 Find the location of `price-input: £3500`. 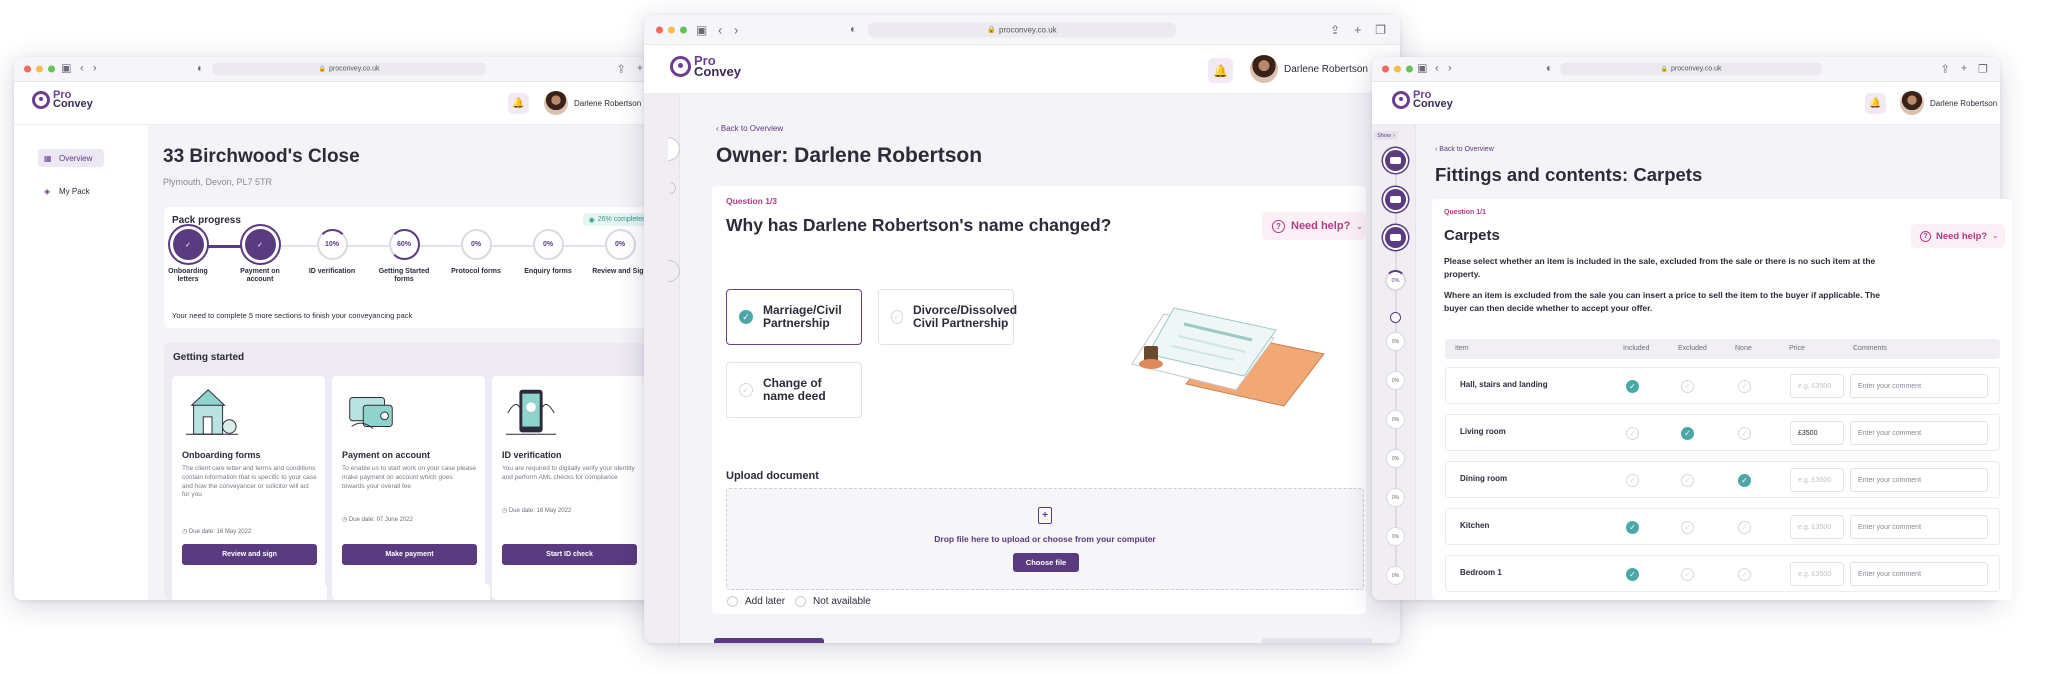

price-input: £3500 is located at coordinates (1817, 433).